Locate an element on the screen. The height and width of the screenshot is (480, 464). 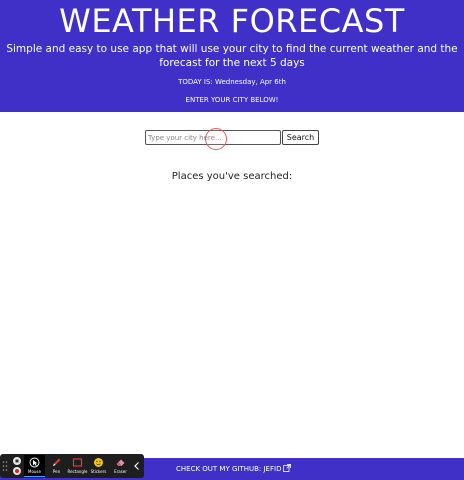
tool-label: Eraser is located at coordinates (120, 471).